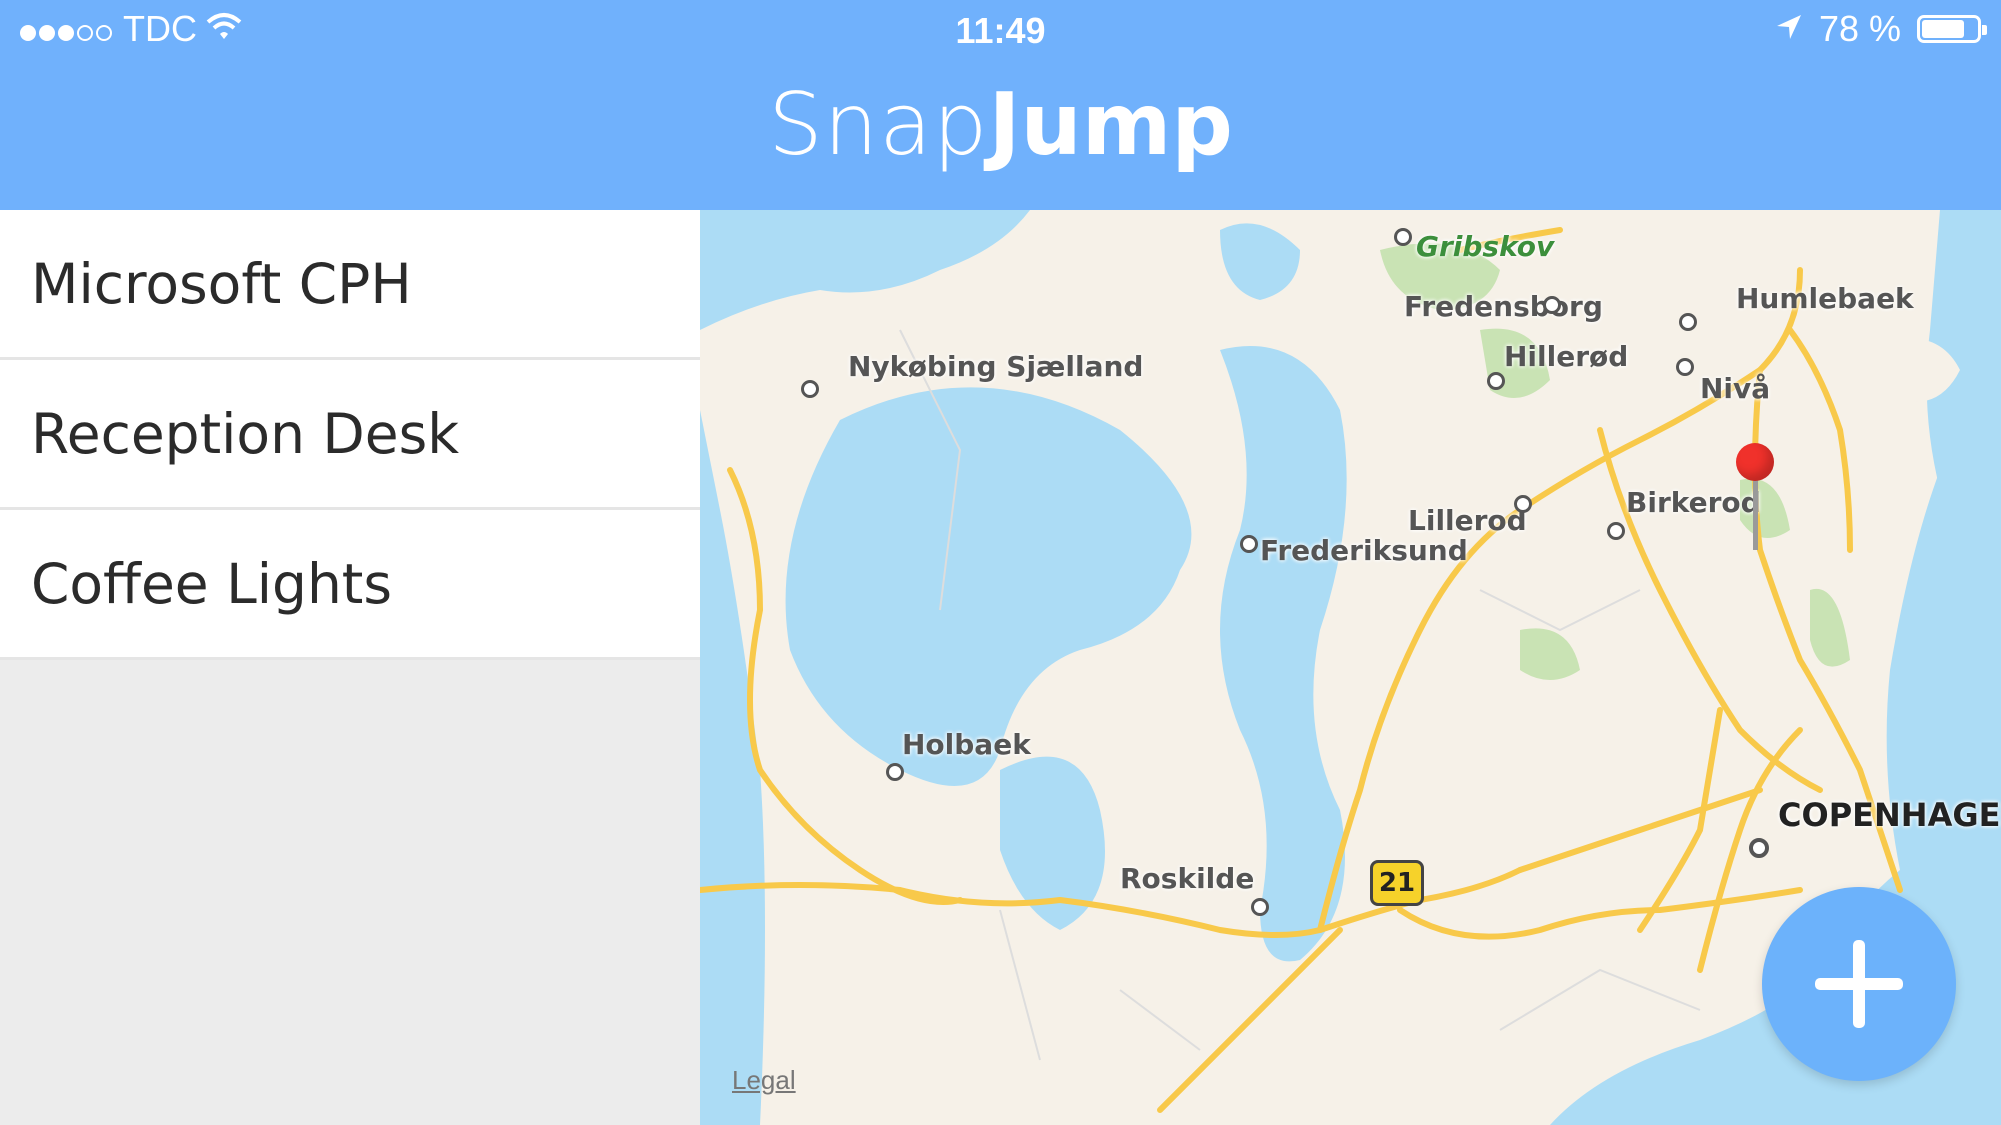  What do you see at coordinates (212, 583) in the screenshot?
I see `list-item-label: Coffee Lights` at bounding box center [212, 583].